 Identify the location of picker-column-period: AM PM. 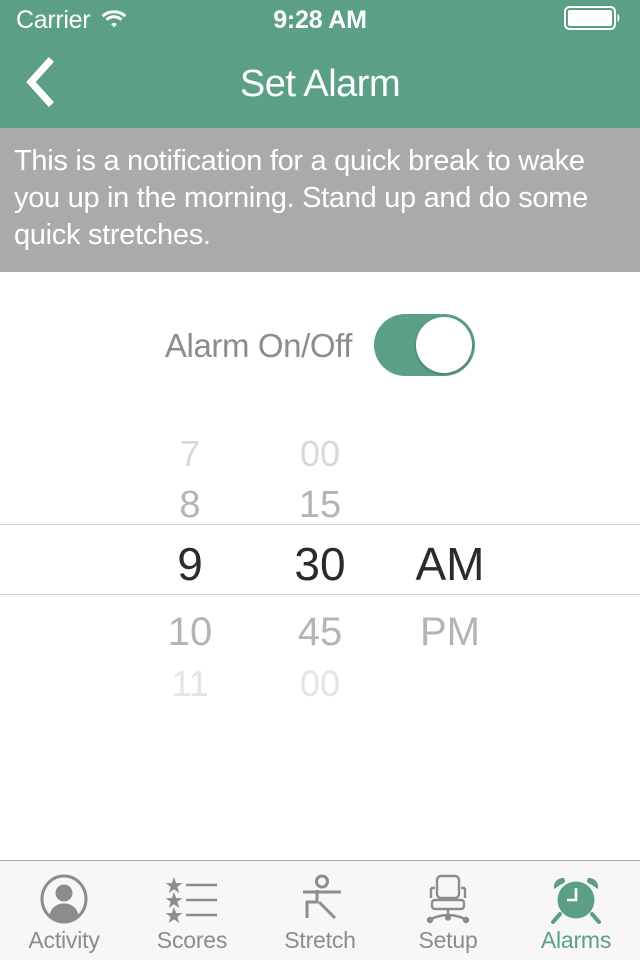
(450, 559).